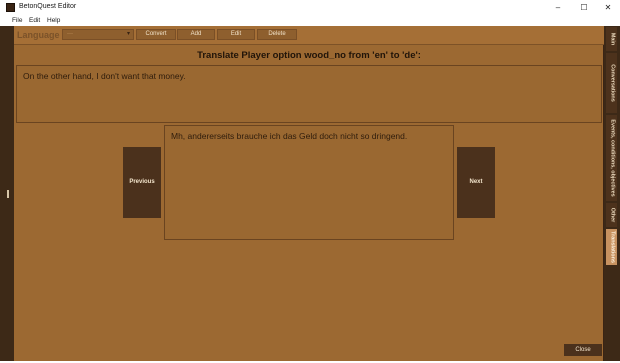 This screenshot has width=620, height=363. What do you see at coordinates (34, 20) in the screenshot?
I see `menu-edit: Edit` at bounding box center [34, 20].